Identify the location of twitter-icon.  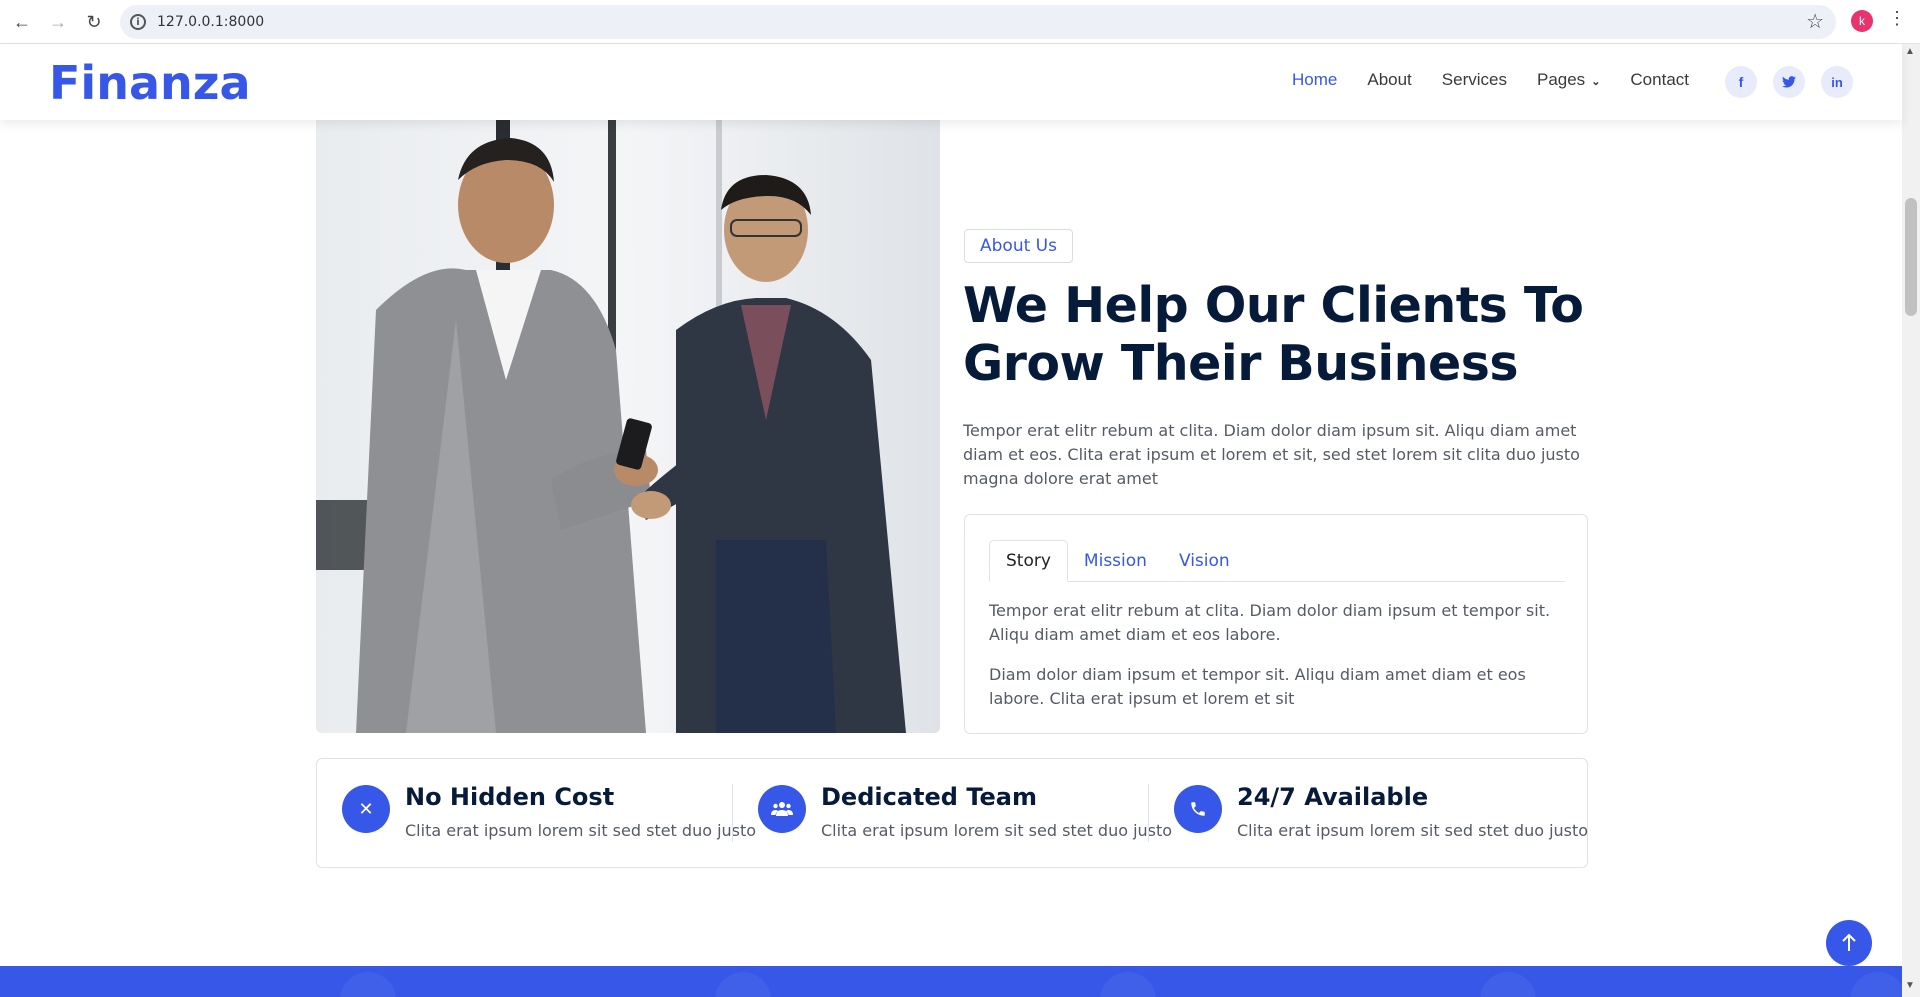
(1789, 82).